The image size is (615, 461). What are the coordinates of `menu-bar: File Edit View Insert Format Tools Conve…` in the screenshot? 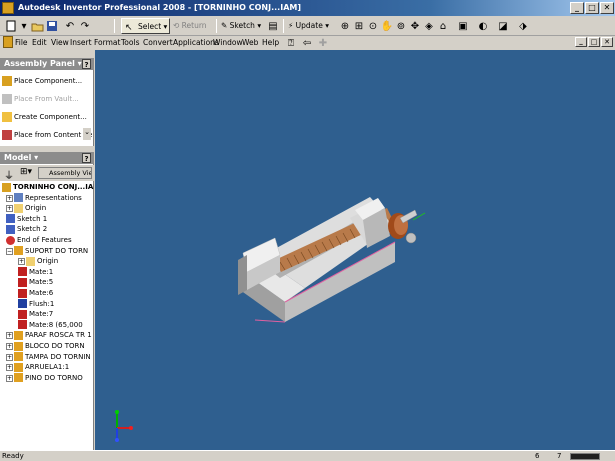 It's located at (307, 43).